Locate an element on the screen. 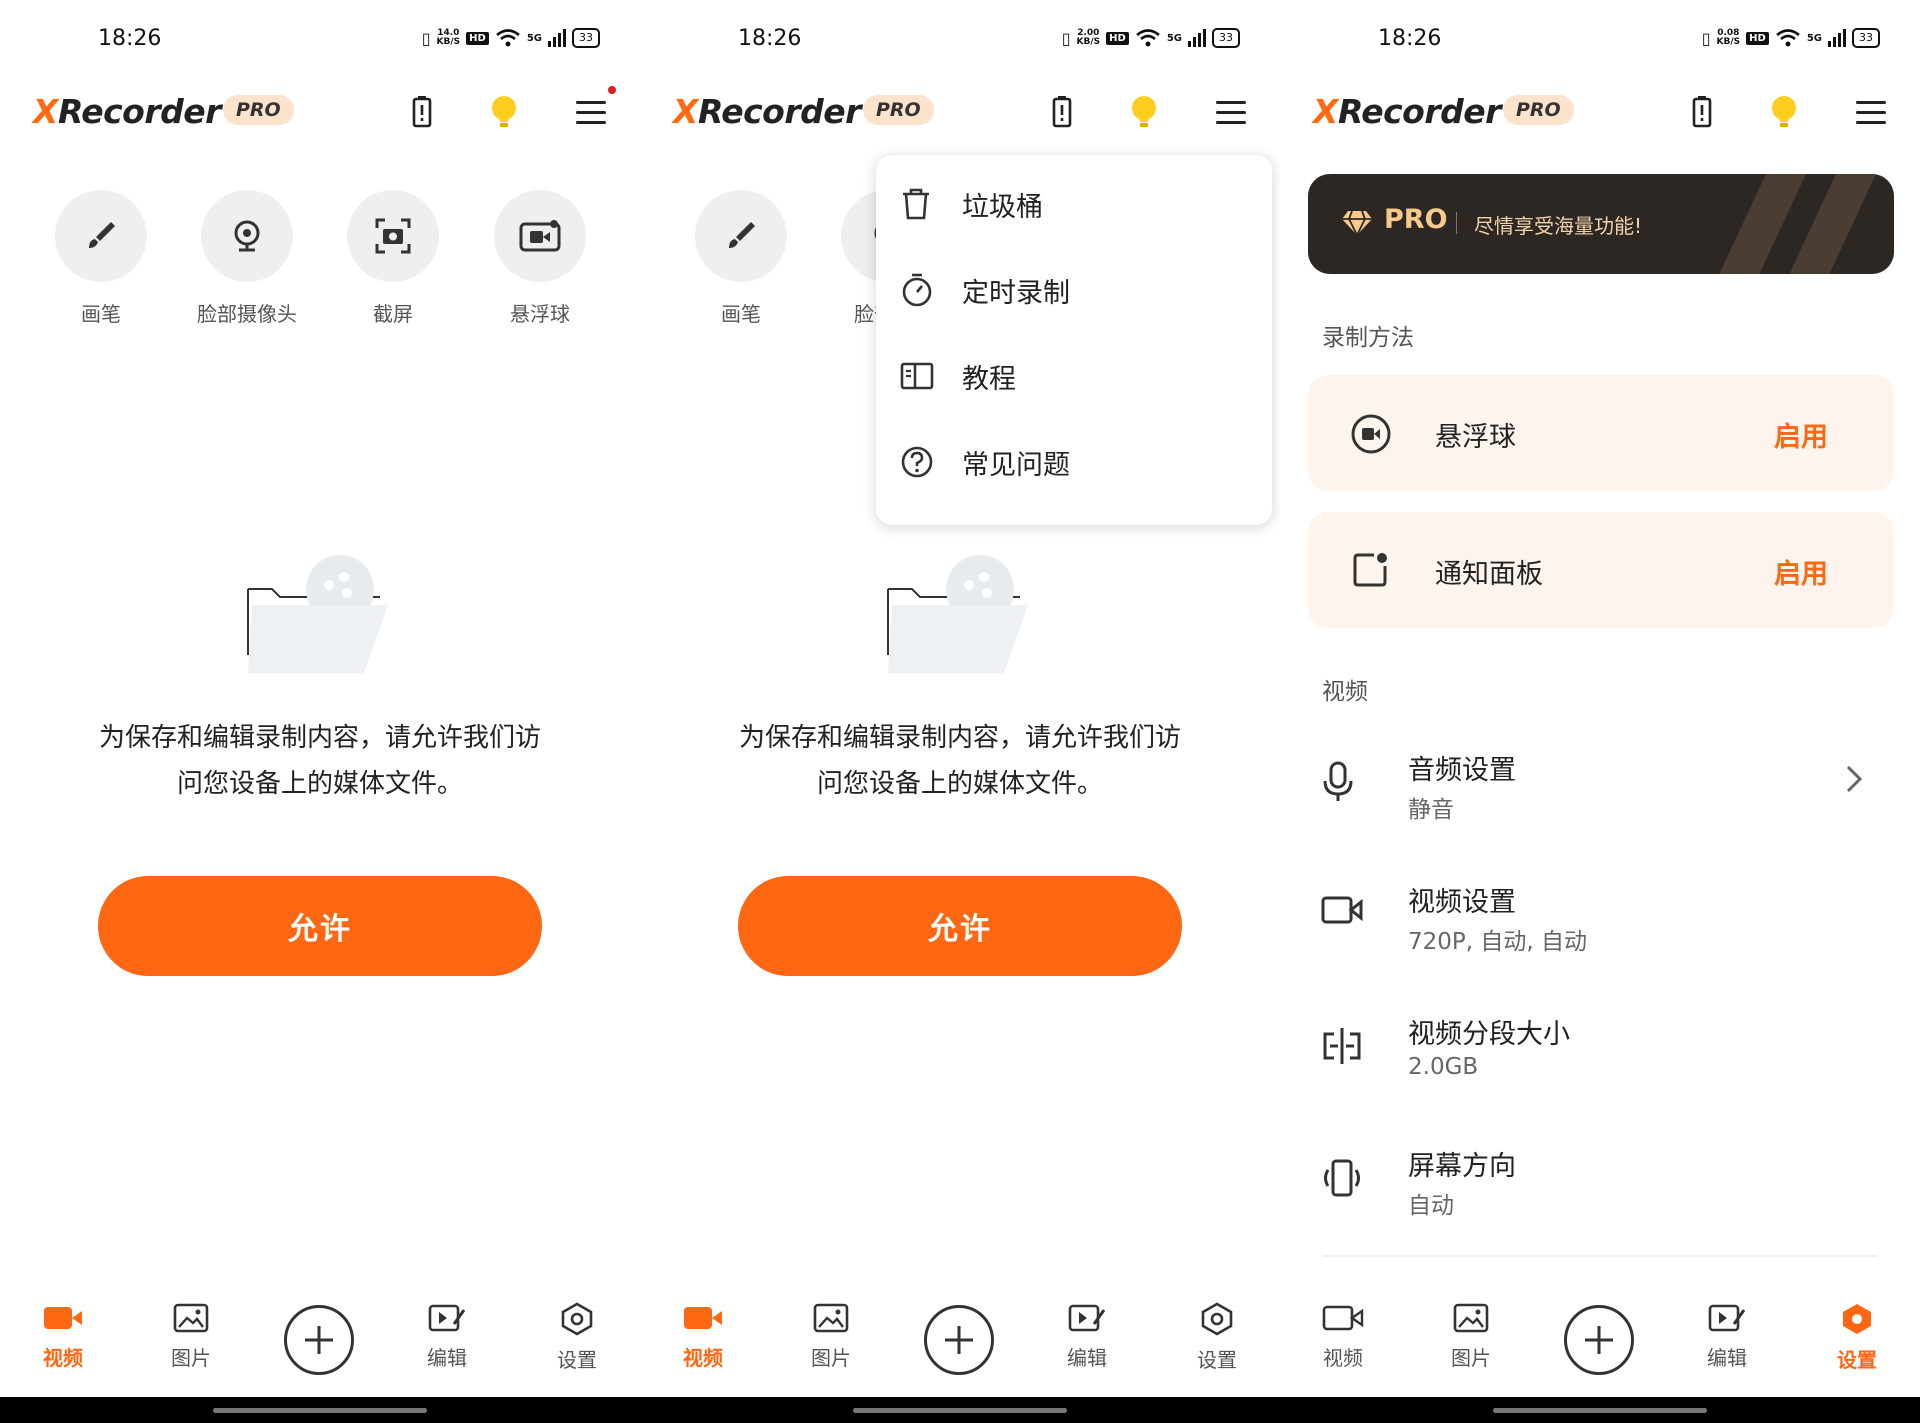  settings-icon is located at coordinates (1857, 1319).